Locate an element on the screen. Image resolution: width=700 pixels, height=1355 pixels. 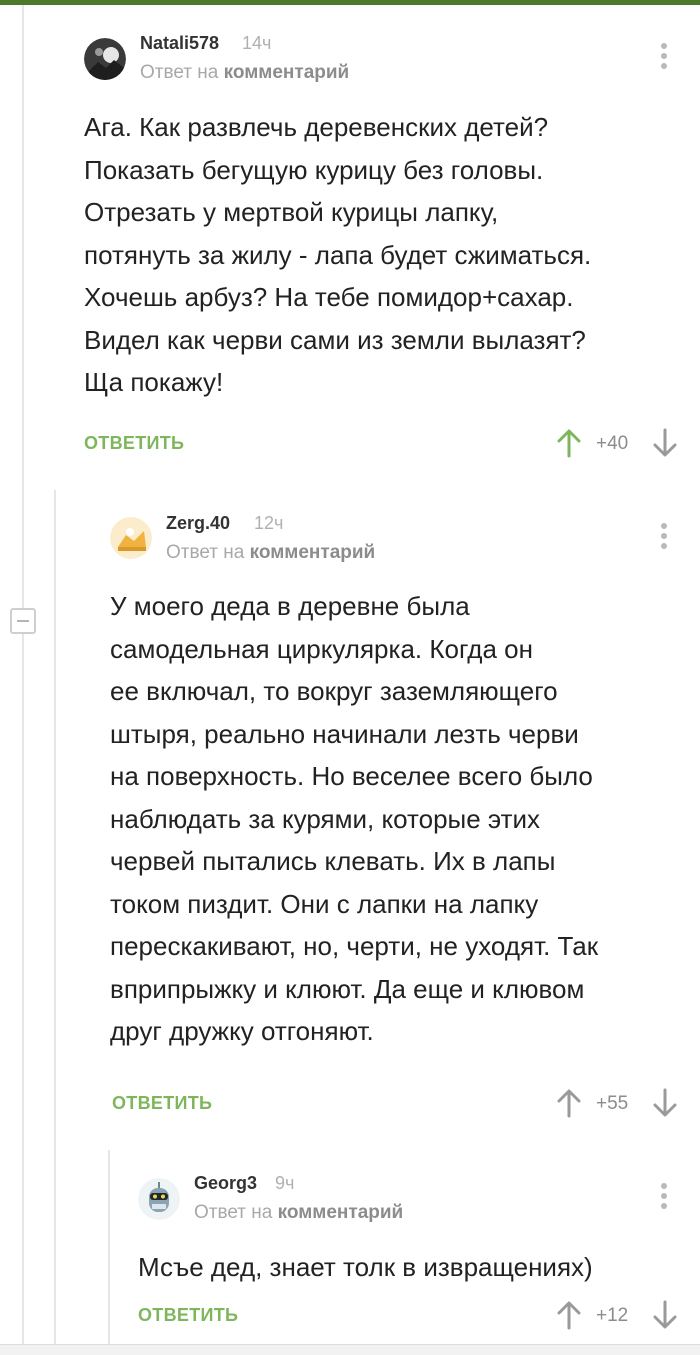
rating-value: +40 is located at coordinates (612, 443).